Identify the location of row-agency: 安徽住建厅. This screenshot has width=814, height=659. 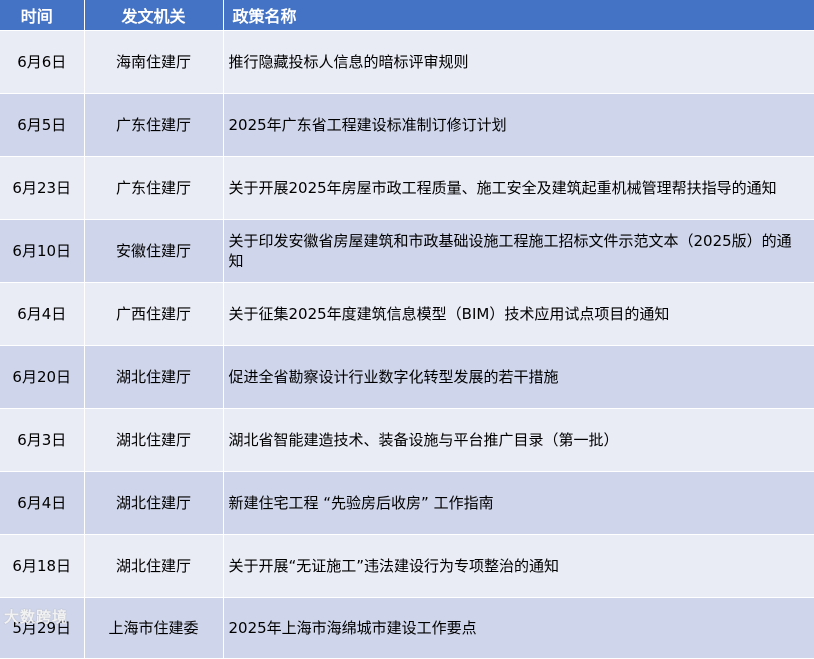
(154, 251).